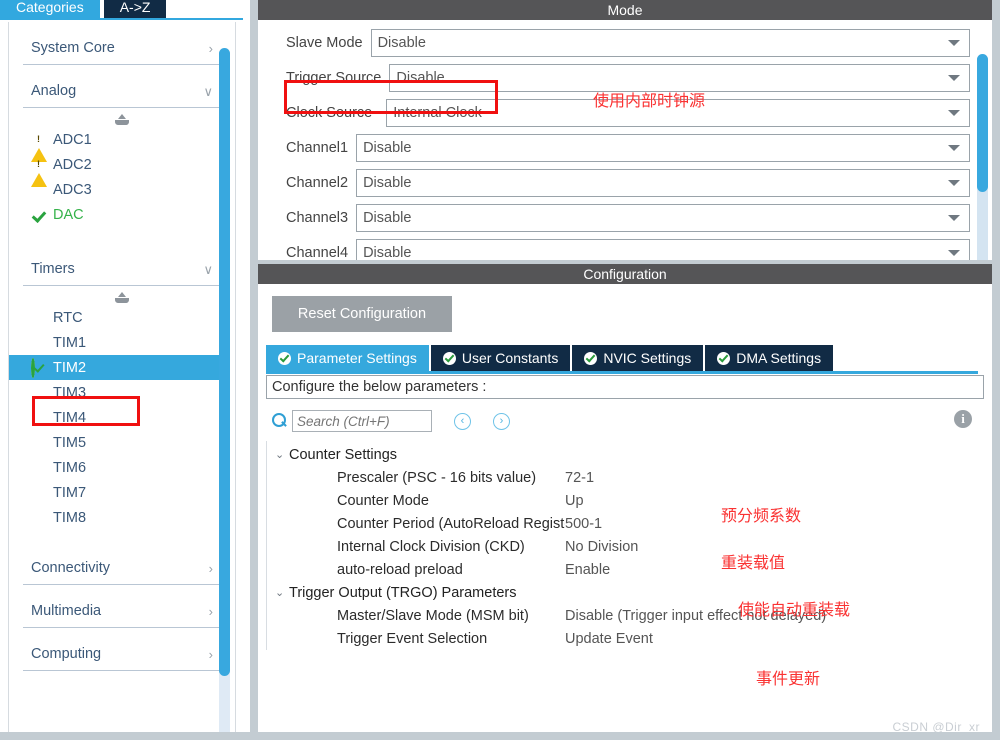 This screenshot has width=1000, height=740. What do you see at coordinates (625, 387) in the screenshot?
I see `configure-hint-bar: Configure the below parameters :` at bounding box center [625, 387].